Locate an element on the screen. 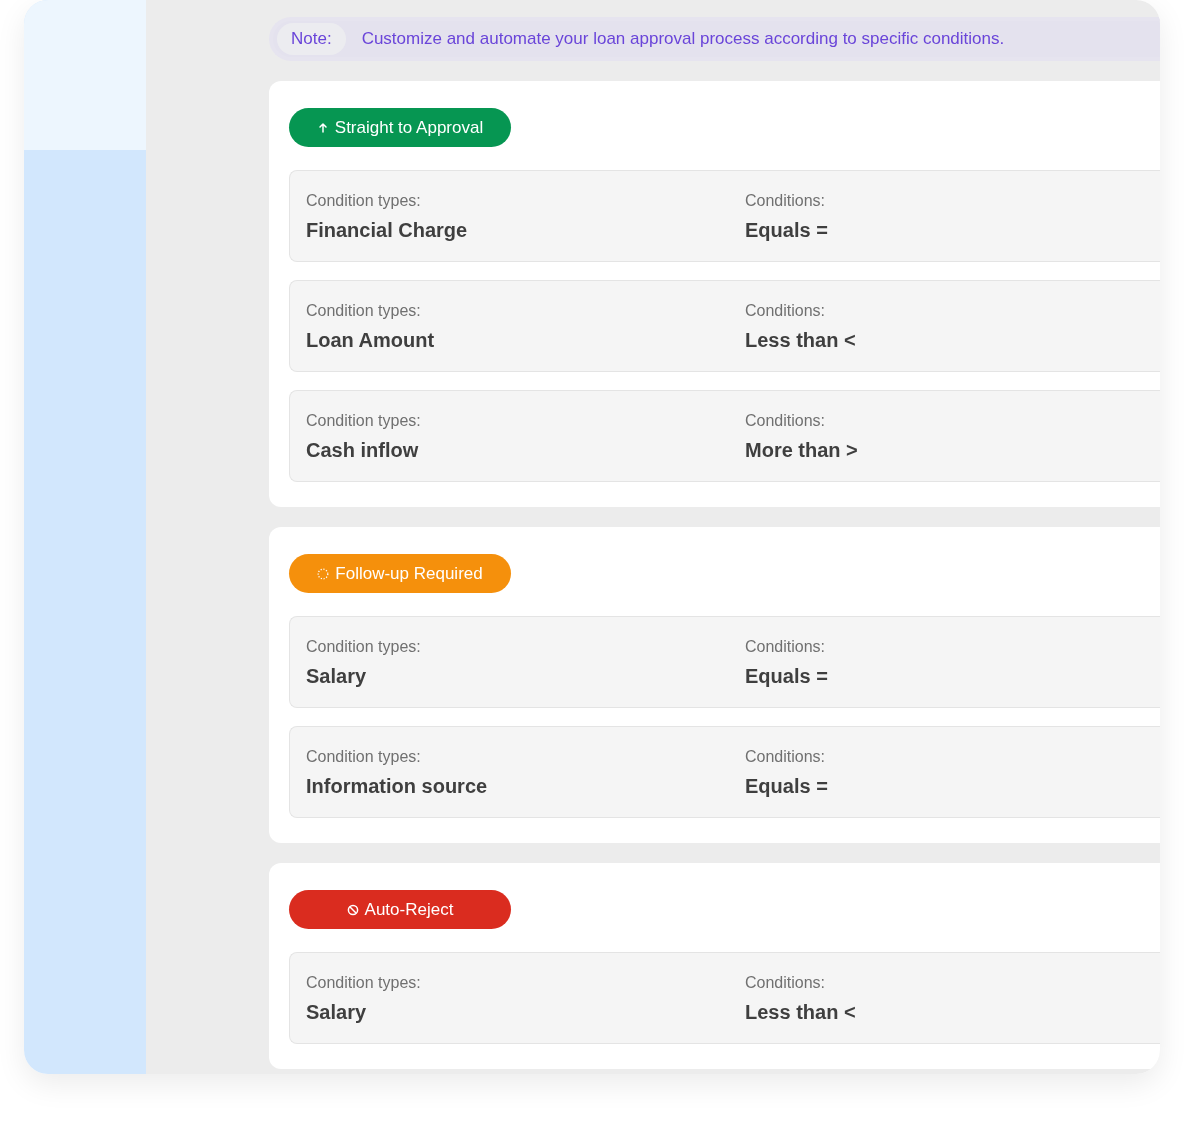 The image size is (1184, 1122). status-badge: Straight to Approval is located at coordinates (400, 127).